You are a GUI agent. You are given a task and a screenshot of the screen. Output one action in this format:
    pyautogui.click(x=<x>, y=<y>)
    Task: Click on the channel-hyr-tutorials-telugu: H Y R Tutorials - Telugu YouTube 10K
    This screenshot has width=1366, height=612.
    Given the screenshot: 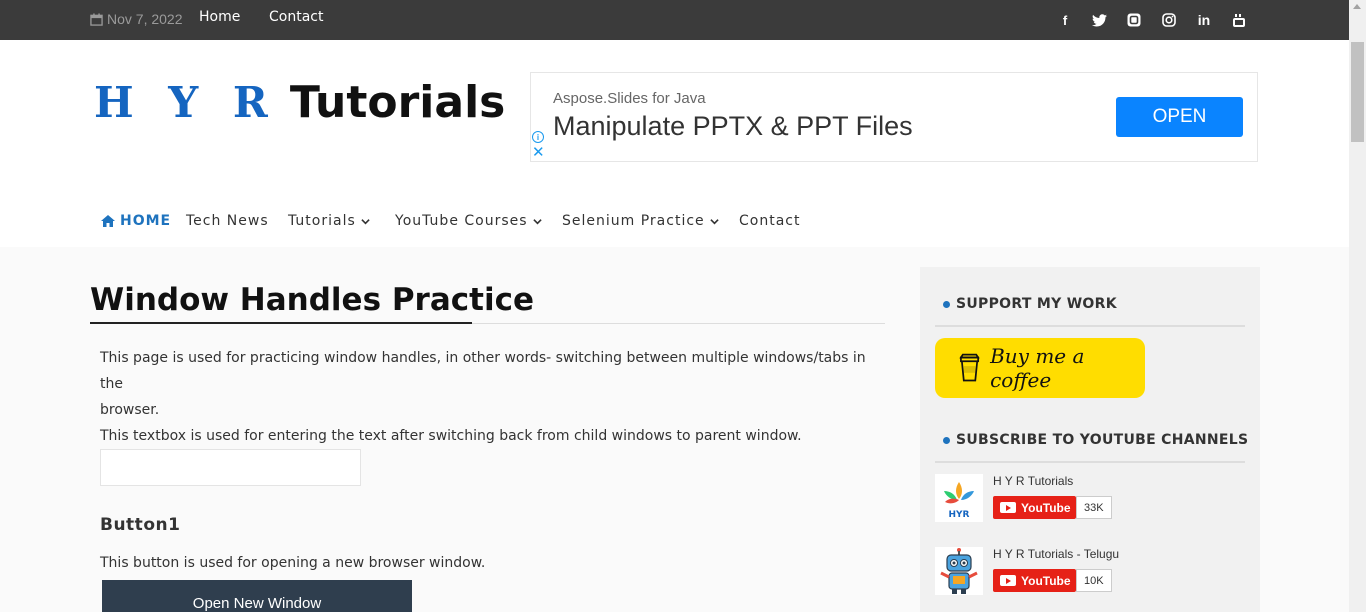 What is the action you would take?
    pyautogui.click(x=1090, y=572)
    